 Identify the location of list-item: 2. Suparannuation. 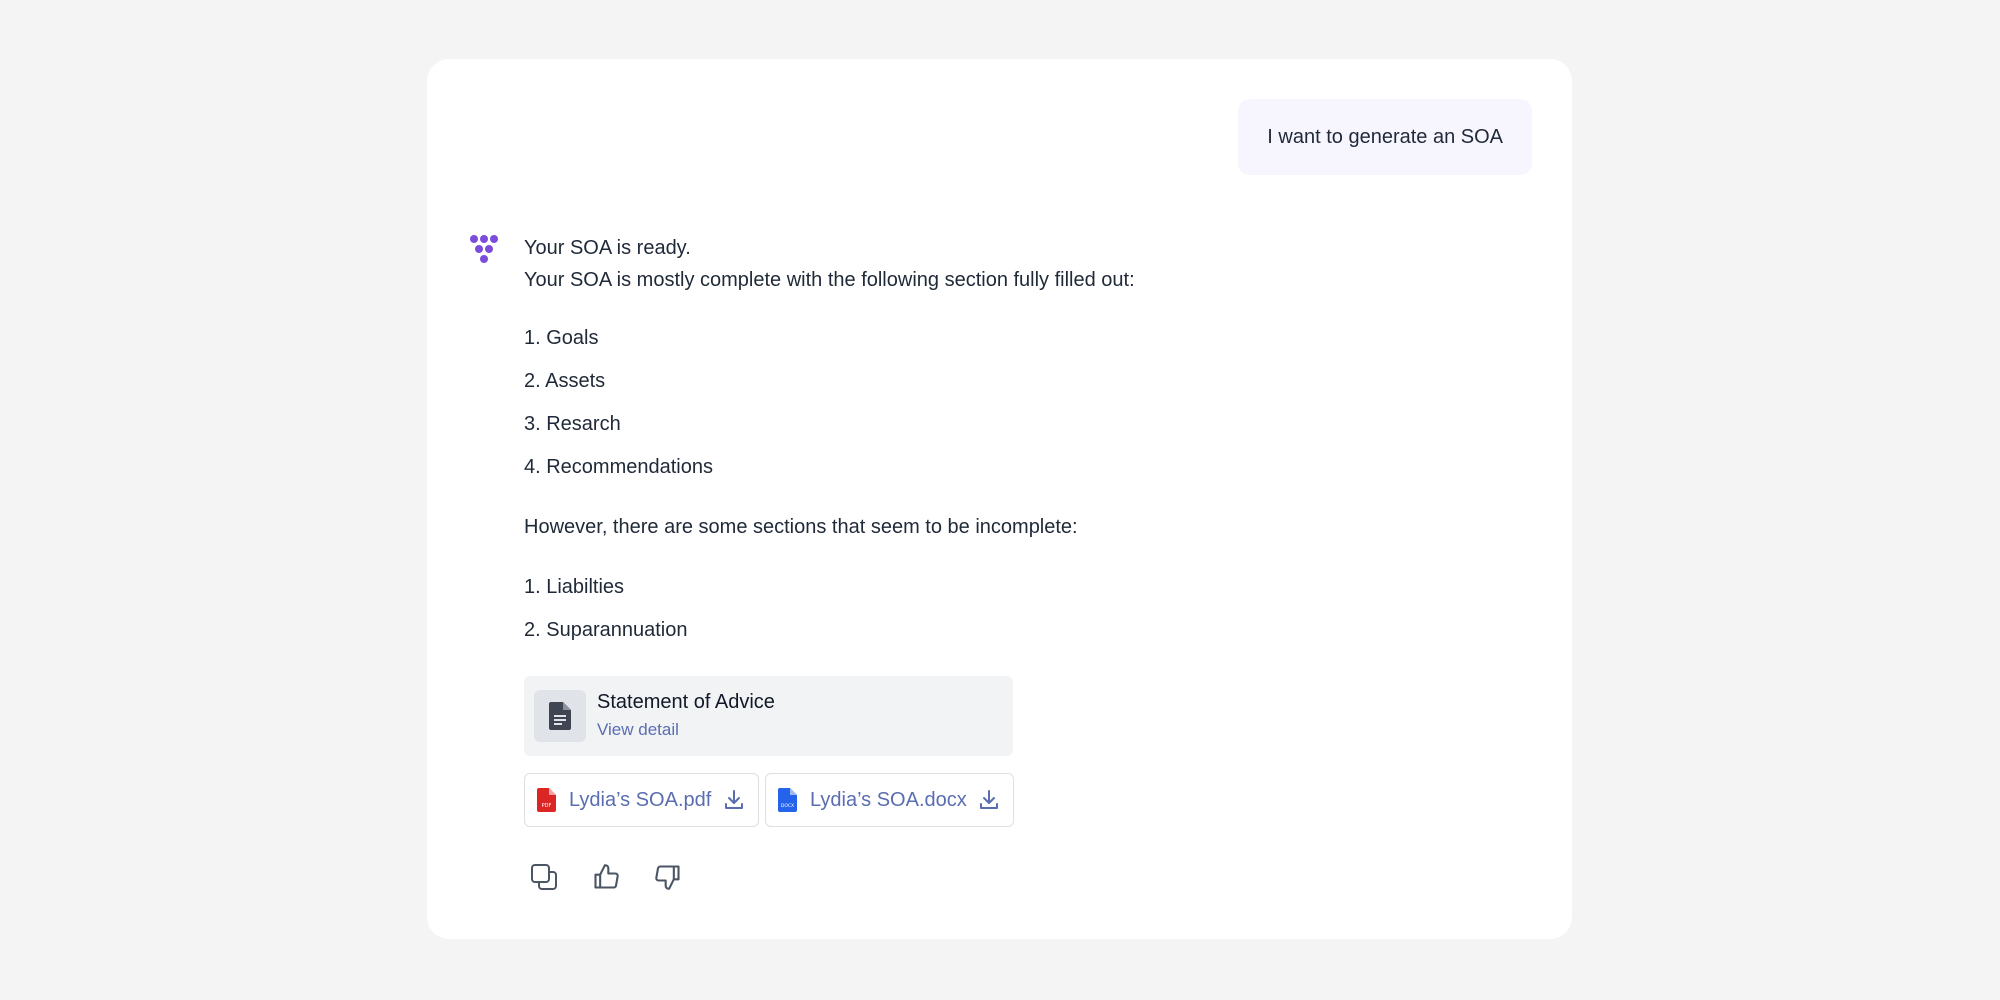
(606, 630).